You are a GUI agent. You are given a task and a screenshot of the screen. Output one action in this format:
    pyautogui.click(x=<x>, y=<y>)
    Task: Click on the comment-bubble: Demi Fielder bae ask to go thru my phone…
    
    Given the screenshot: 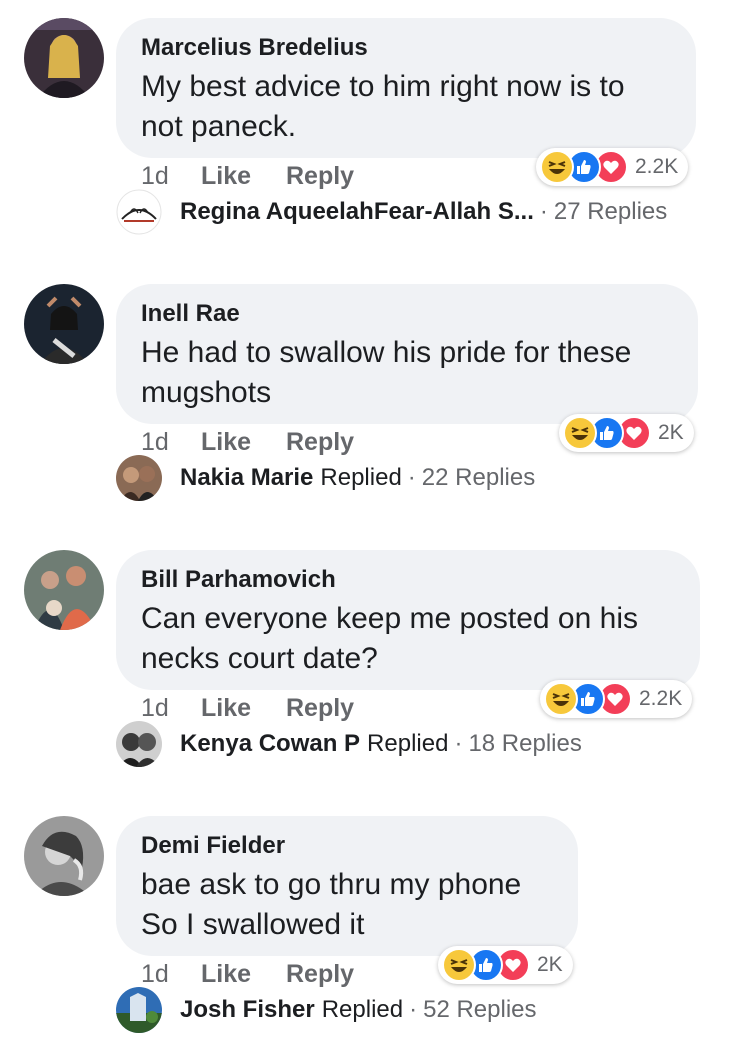 What is the action you would take?
    pyautogui.click(x=347, y=886)
    